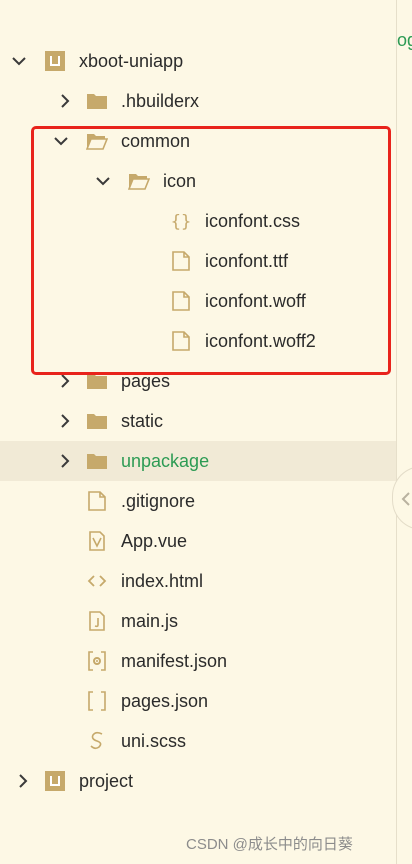 The width and height of the screenshot is (412, 864). I want to click on tree-item-label: .gitignore, so click(158, 501).